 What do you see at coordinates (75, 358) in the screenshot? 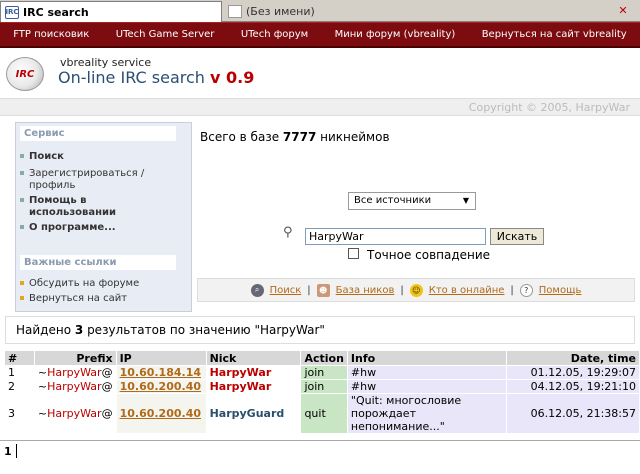
I see `header-prefix: Prefix` at bounding box center [75, 358].